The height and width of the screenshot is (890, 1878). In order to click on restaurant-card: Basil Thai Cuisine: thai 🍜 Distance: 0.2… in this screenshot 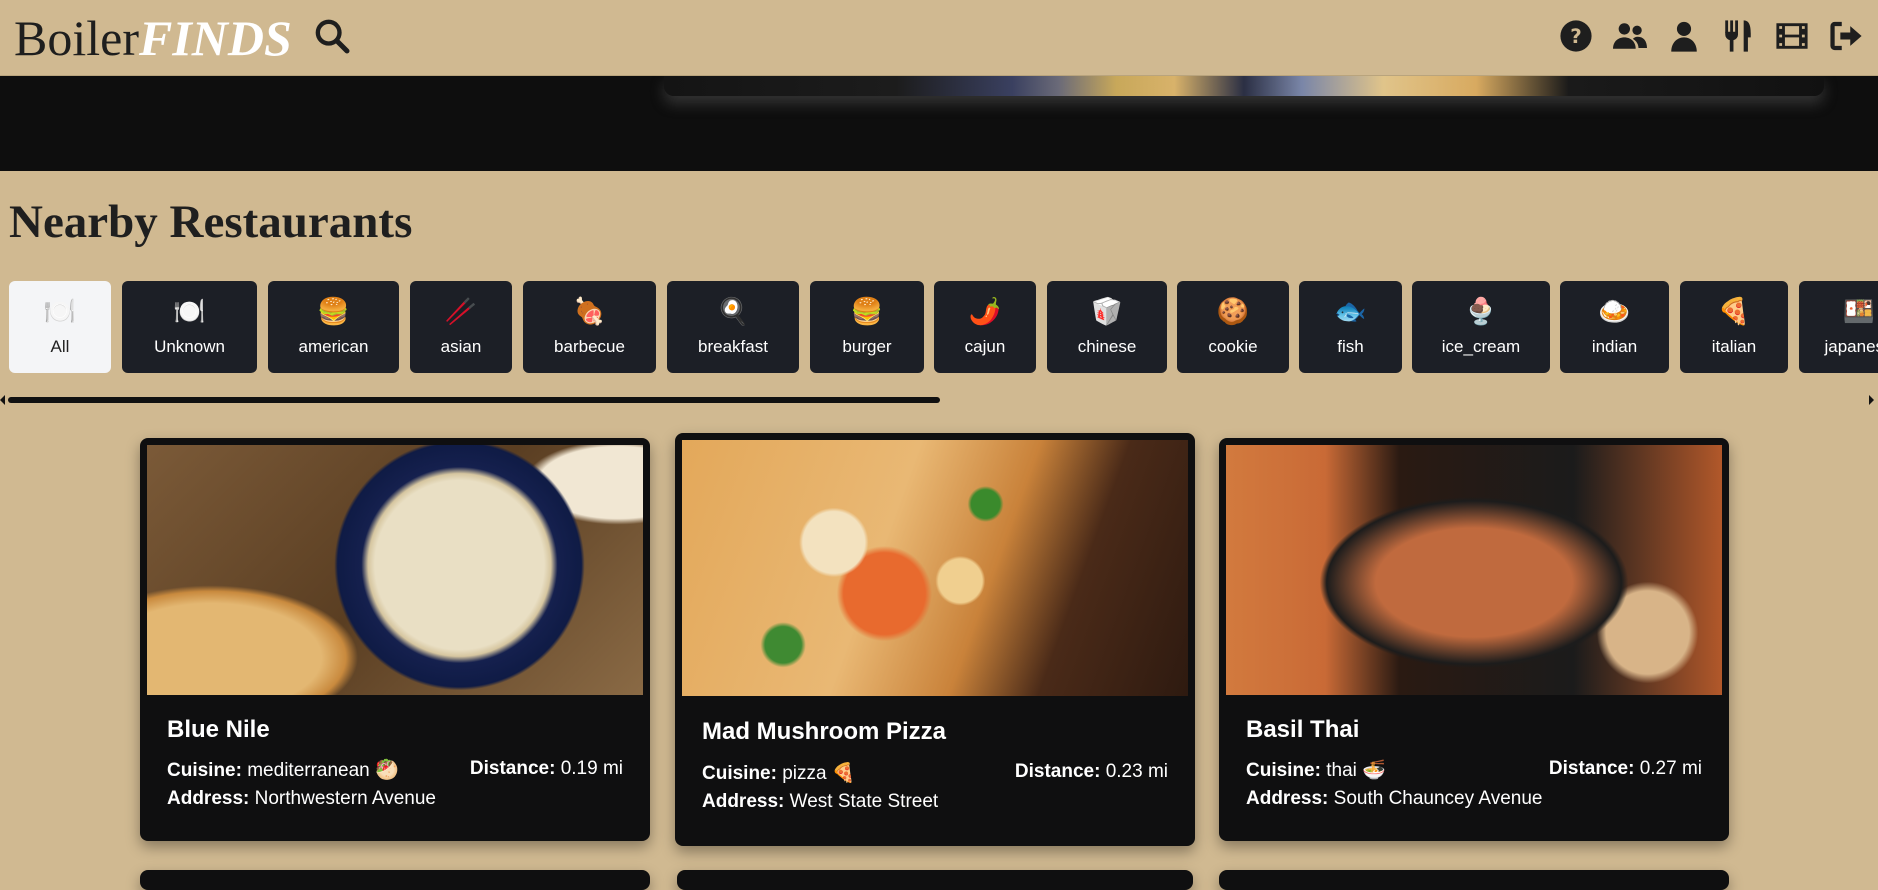, I will do `click(1474, 639)`.